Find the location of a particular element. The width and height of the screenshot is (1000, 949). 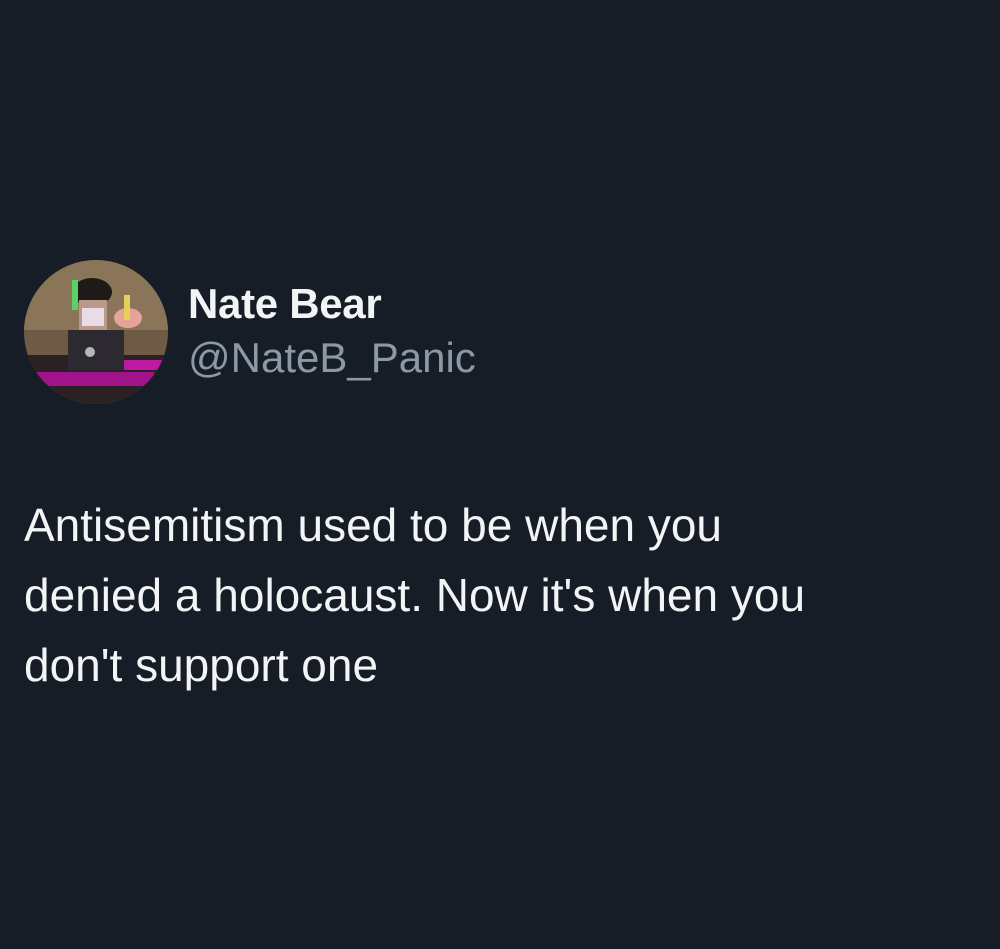

author-names: Nate Bear @NateB_Panic is located at coordinates (332, 332).